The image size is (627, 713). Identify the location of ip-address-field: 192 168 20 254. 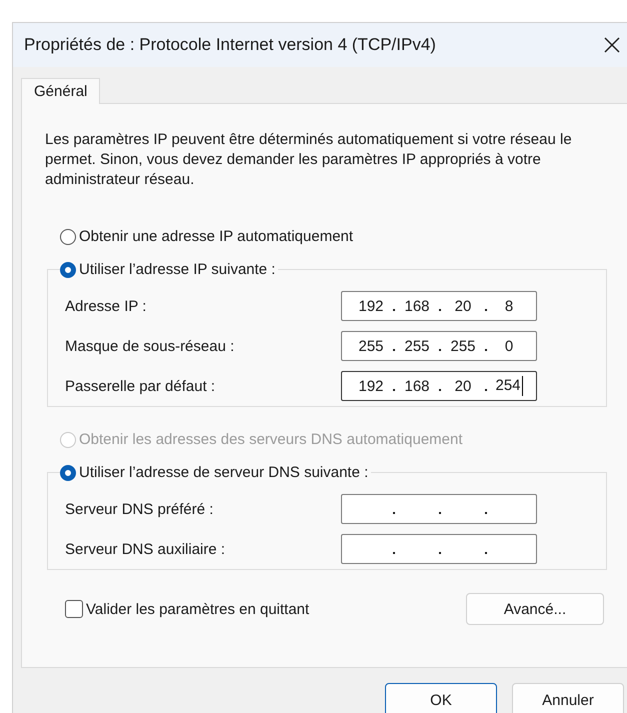
(439, 386).